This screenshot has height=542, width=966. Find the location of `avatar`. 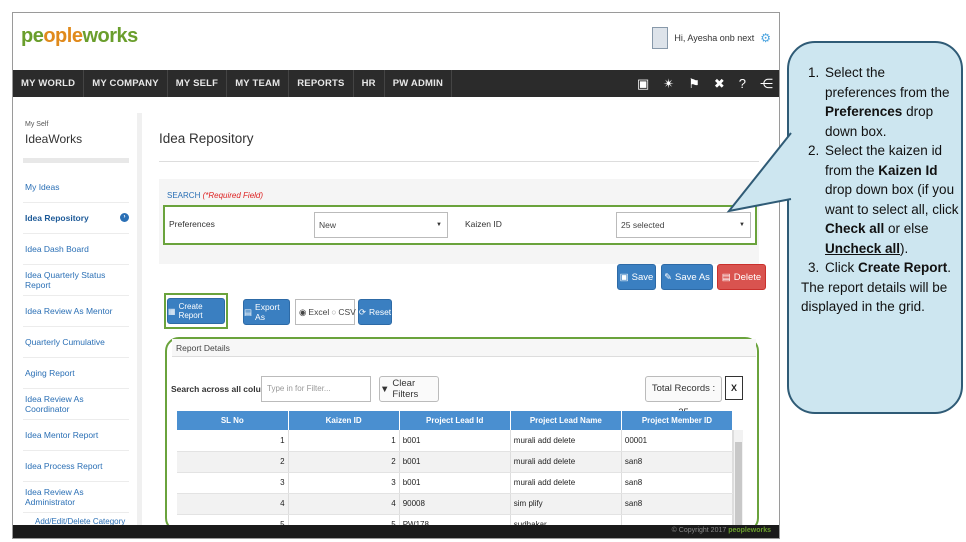

avatar is located at coordinates (660, 38).